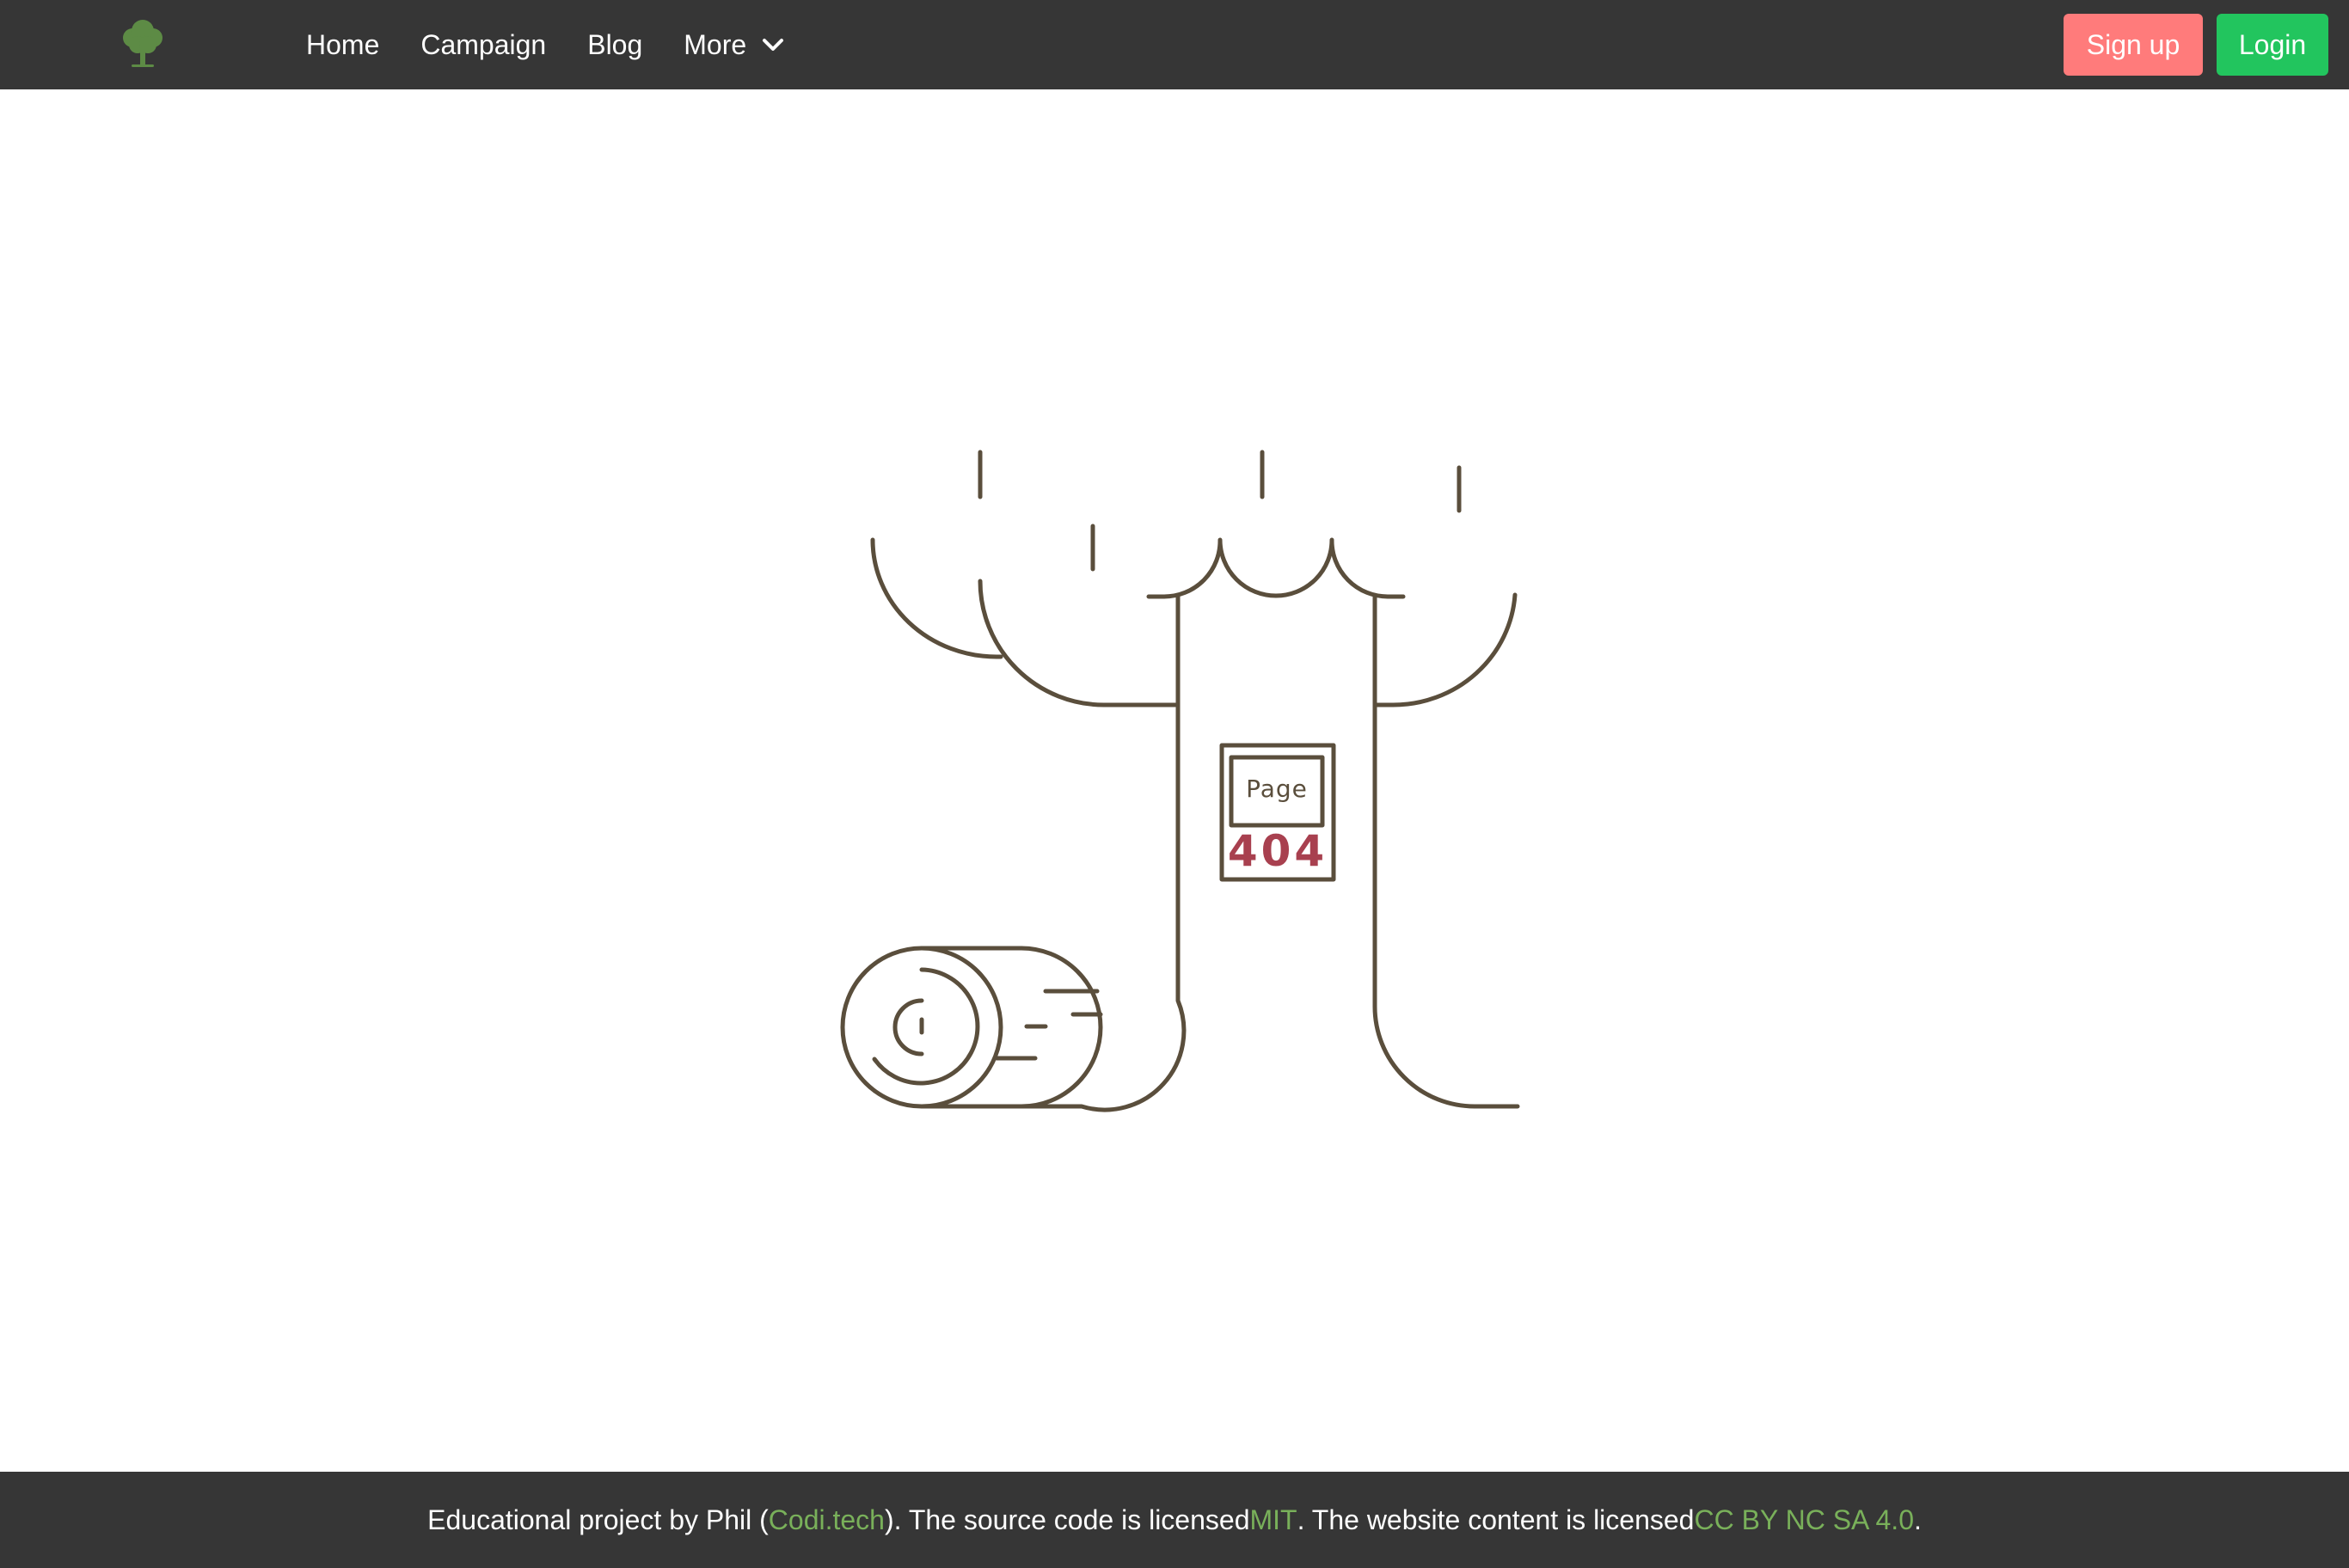  I want to click on trunk-top-scallops, so click(1276, 568).